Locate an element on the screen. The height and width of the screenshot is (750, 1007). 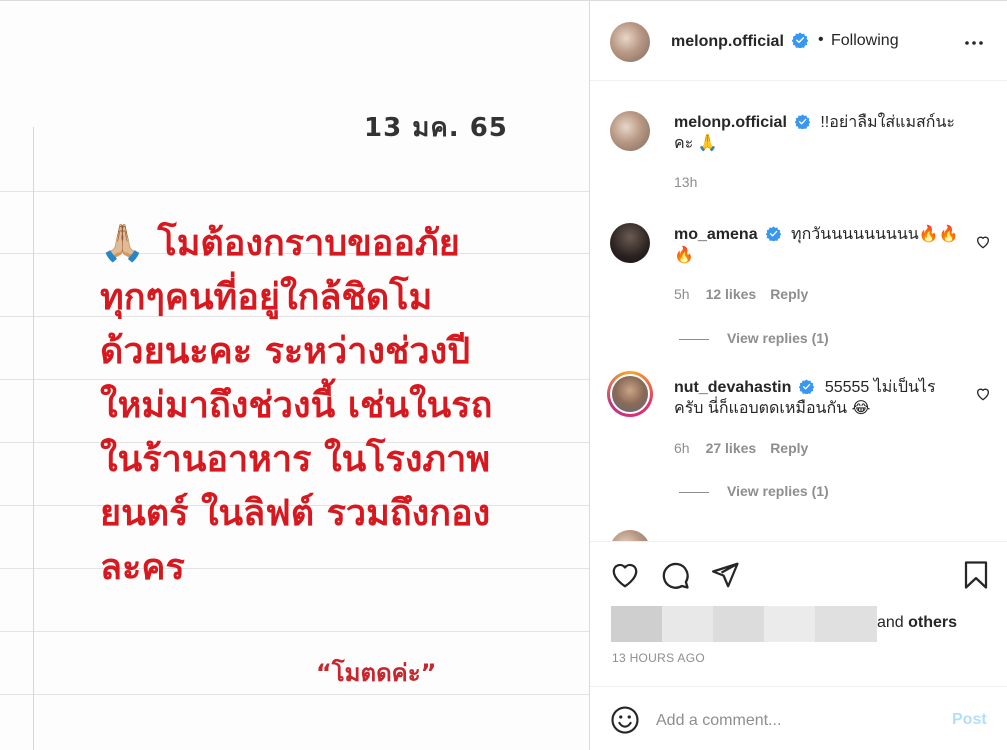
post-timestamp: 13 HOURS AGO is located at coordinates (658, 658).